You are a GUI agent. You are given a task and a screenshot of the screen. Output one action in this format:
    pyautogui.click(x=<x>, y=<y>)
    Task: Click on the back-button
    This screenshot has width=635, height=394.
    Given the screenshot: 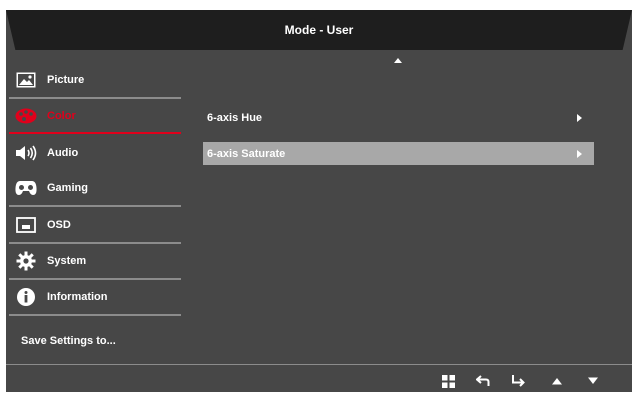 What is the action you would take?
    pyautogui.click(x=483, y=381)
    